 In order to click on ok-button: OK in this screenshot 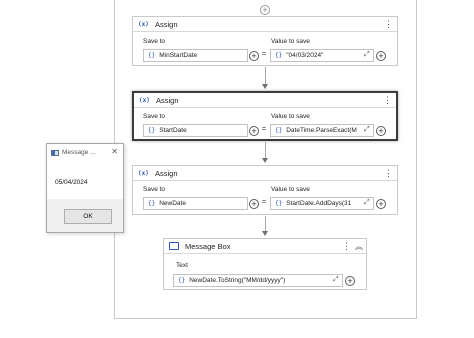, I will do `click(88, 216)`.